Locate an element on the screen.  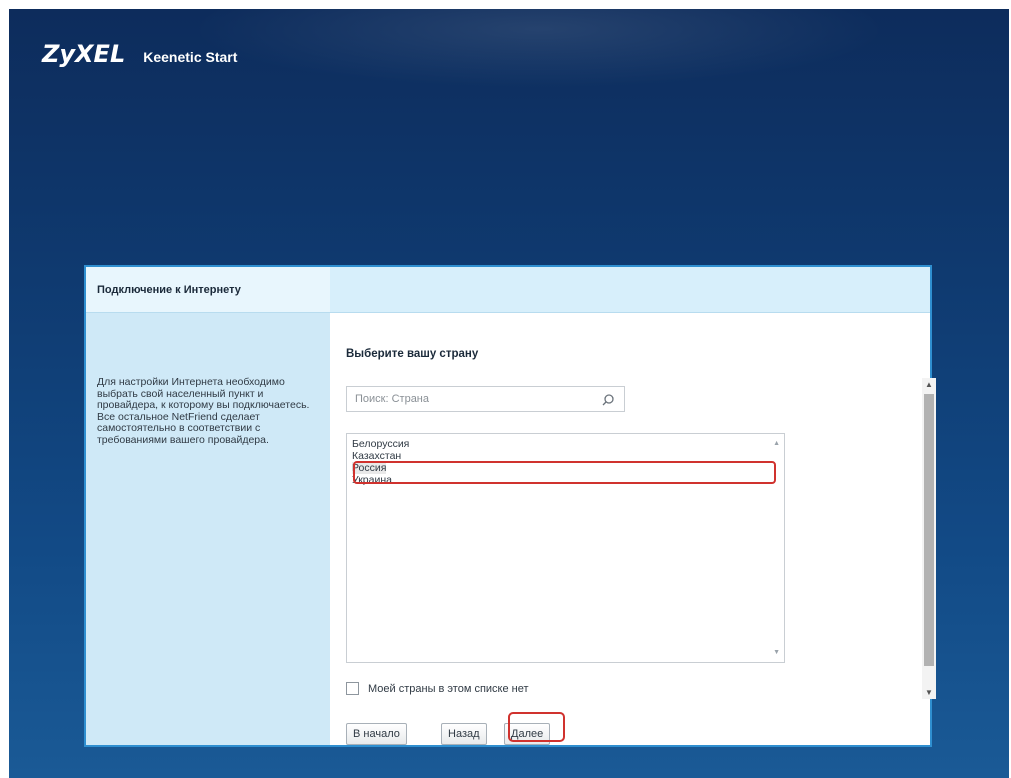
not-in-list-checkbox is located at coordinates (352, 688).